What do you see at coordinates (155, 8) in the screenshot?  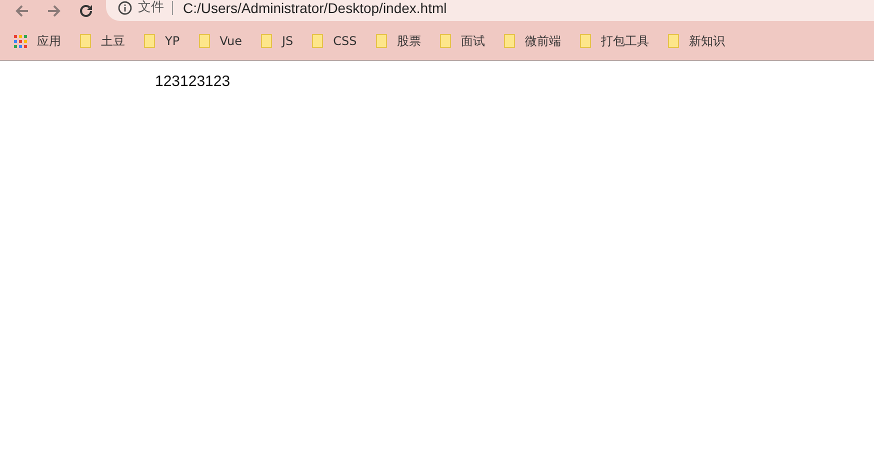 I see `security-label: 文件` at bounding box center [155, 8].